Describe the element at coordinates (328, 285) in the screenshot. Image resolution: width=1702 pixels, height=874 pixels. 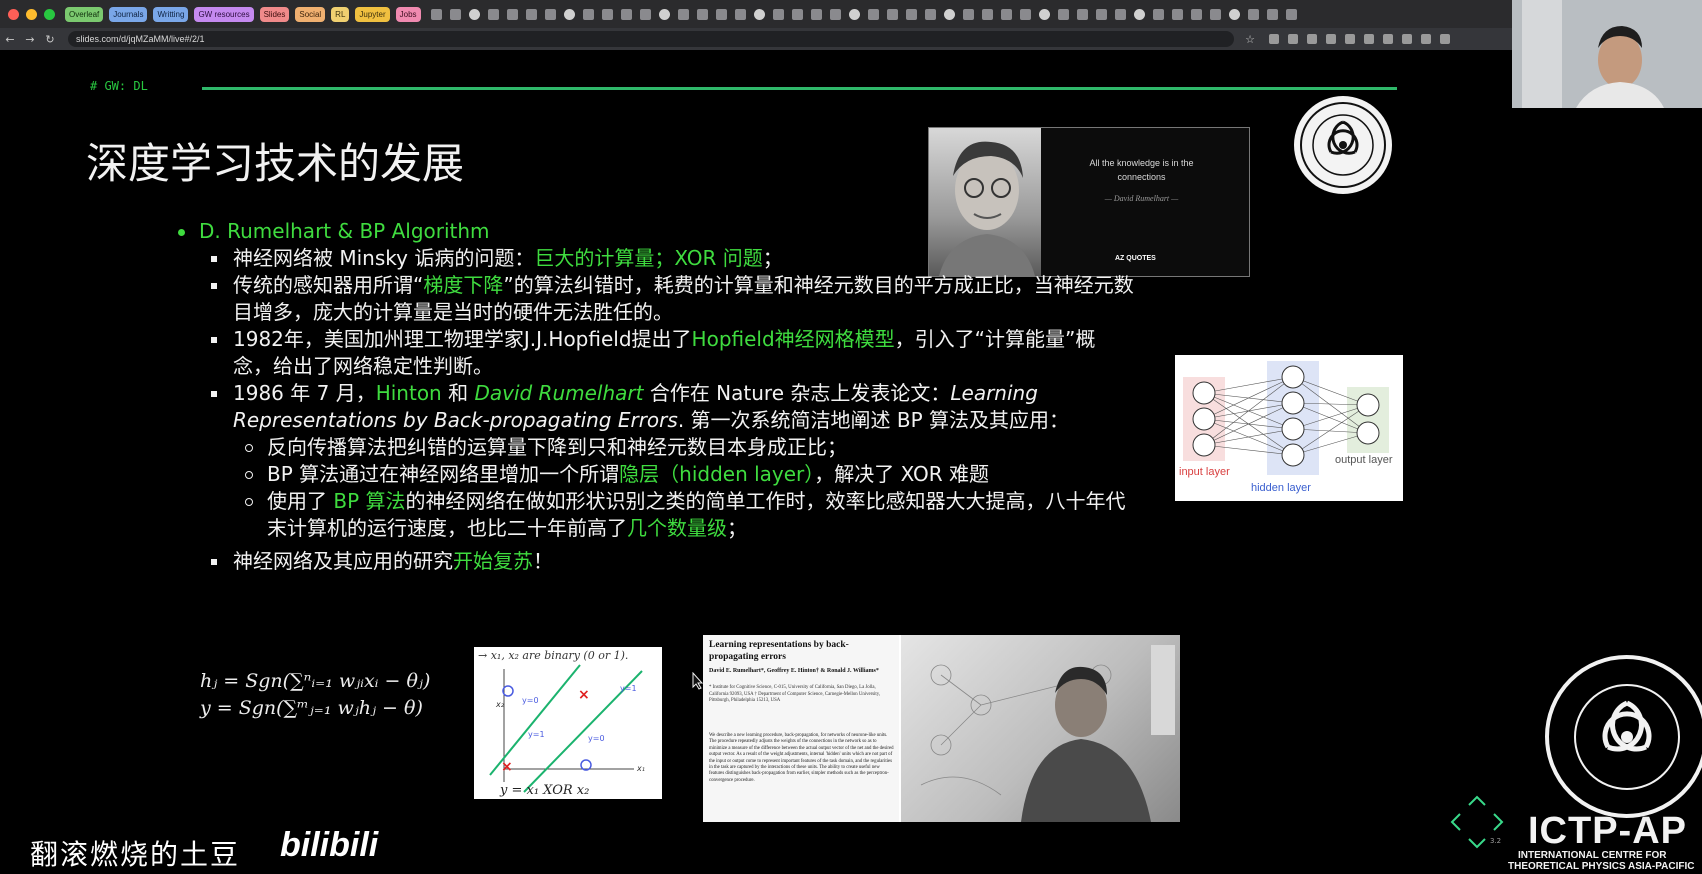
I see `bullet-text: 传统的感知器用所谓“` at that location.